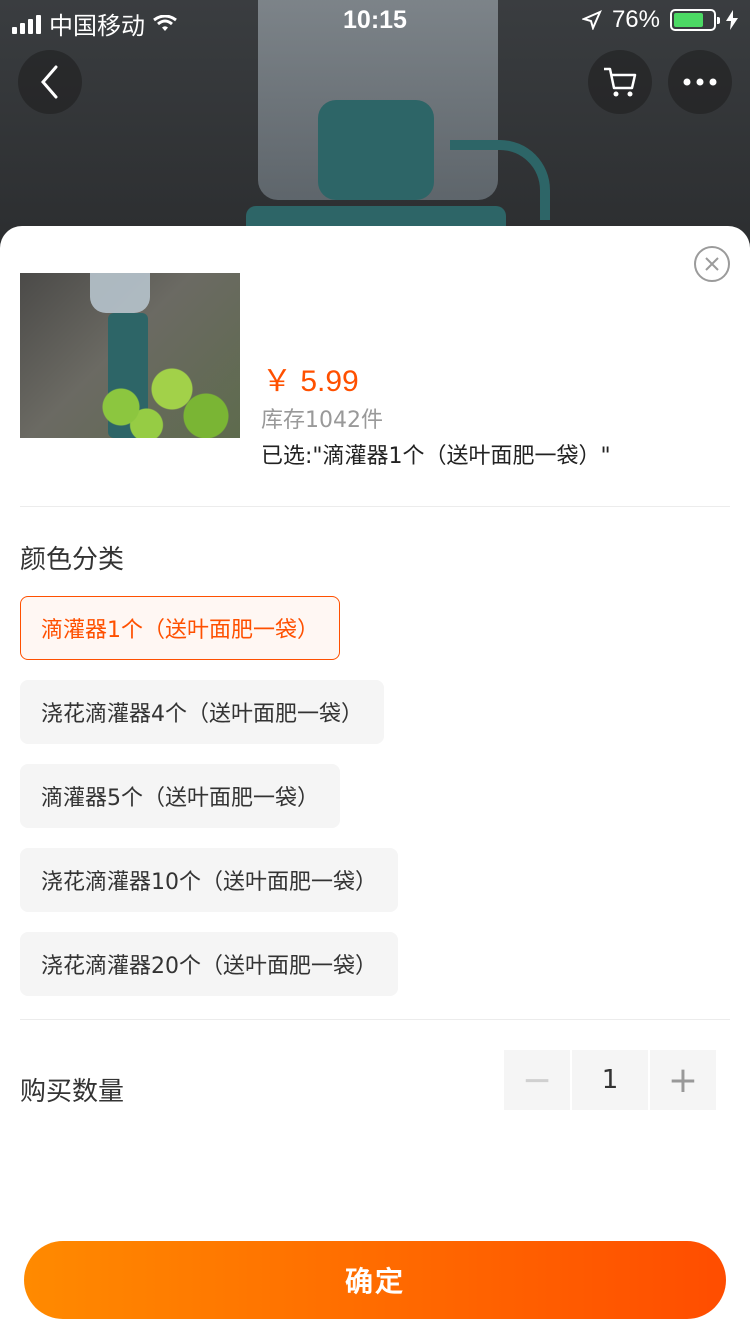  What do you see at coordinates (375, 20) in the screenshot?
I see `status-bar: 中国移动 10:15 76%` at bounding box center [375, 20].